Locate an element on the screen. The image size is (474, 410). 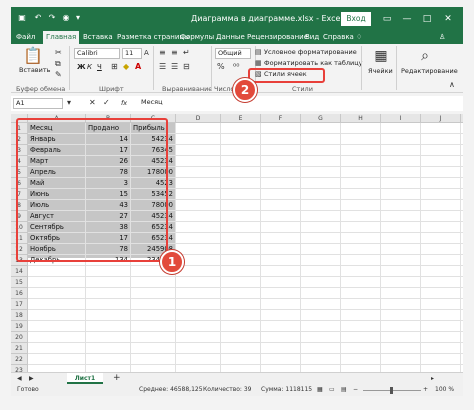
align-middle-icon: ≡ is located at coordinates (174, 53).